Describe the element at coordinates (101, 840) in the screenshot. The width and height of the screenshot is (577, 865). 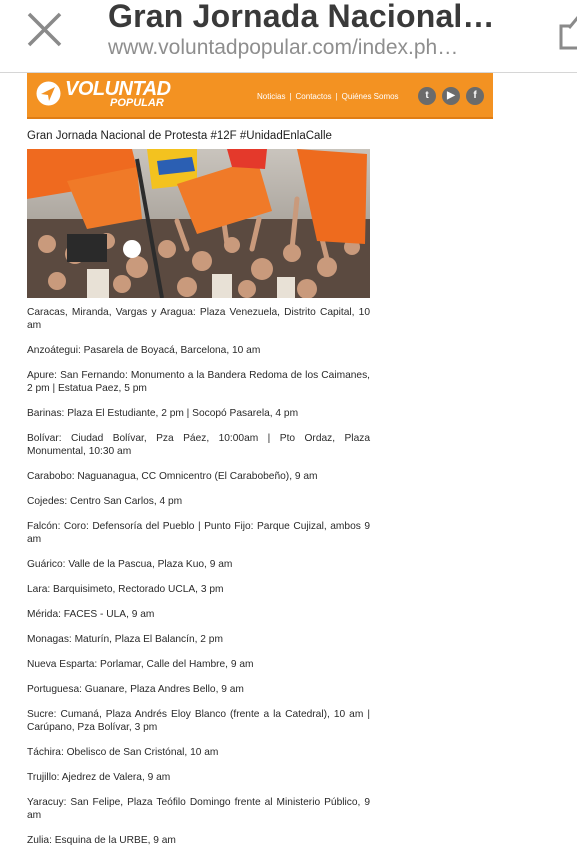
I see `list-item: Zulia: Esquina de la URBE, 9 am` at that location.